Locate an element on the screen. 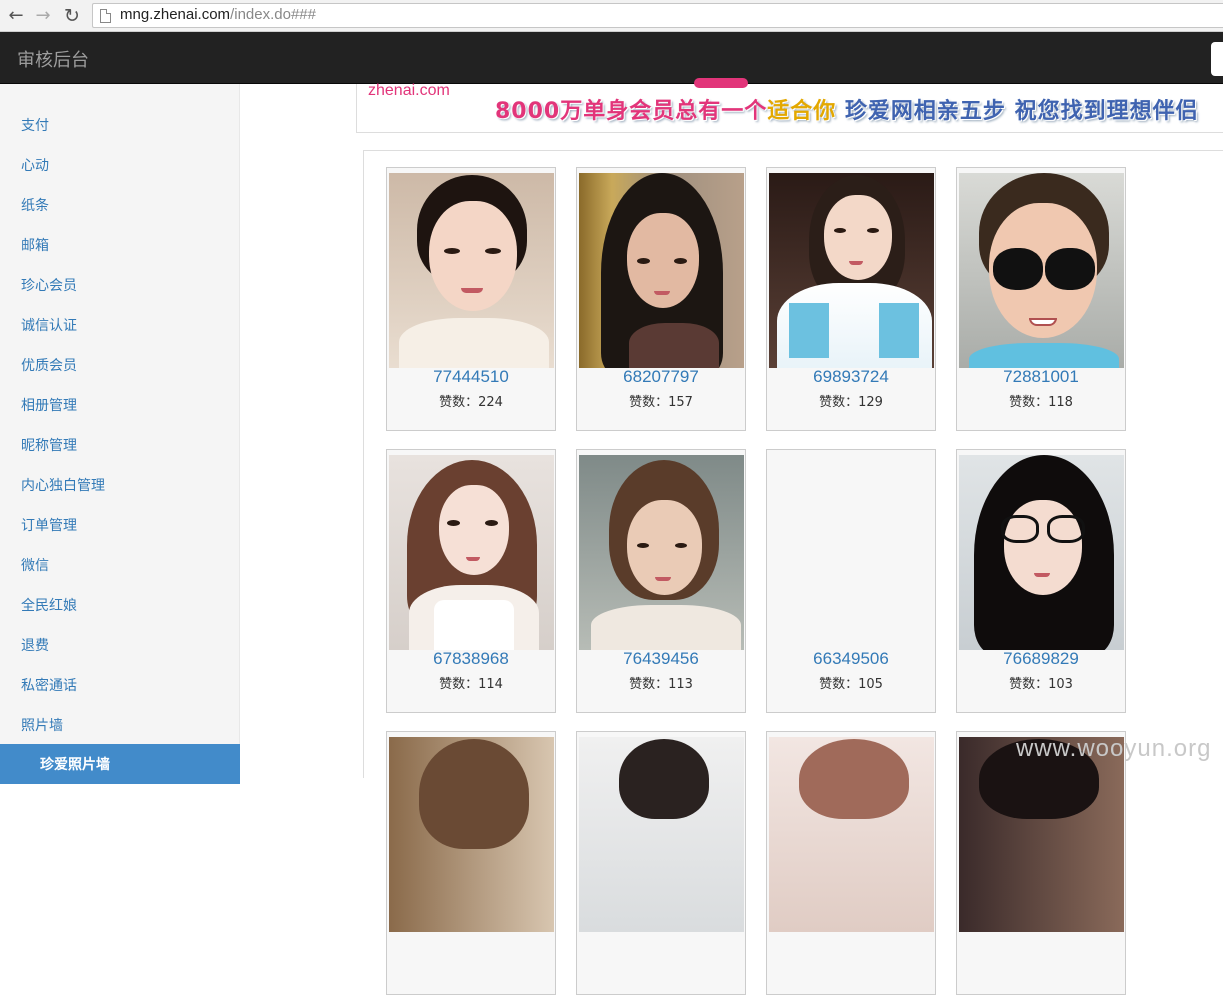 The width and height of the screenshot is (1223, 995). sidebar-item-photo-wall: 照片墙 is located at coordinates (42, 725).